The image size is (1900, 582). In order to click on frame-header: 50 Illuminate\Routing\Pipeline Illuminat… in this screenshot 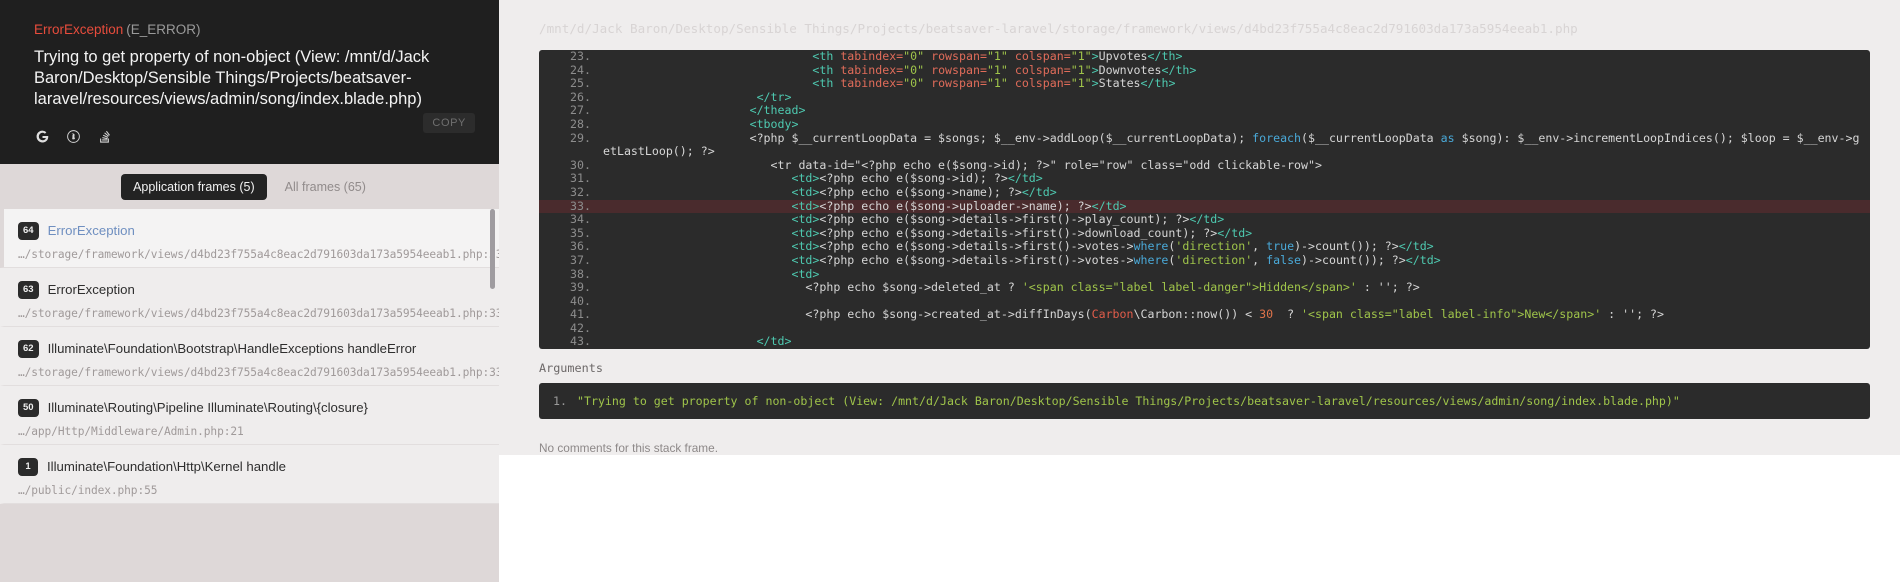, I will do `click(250, 408)`.